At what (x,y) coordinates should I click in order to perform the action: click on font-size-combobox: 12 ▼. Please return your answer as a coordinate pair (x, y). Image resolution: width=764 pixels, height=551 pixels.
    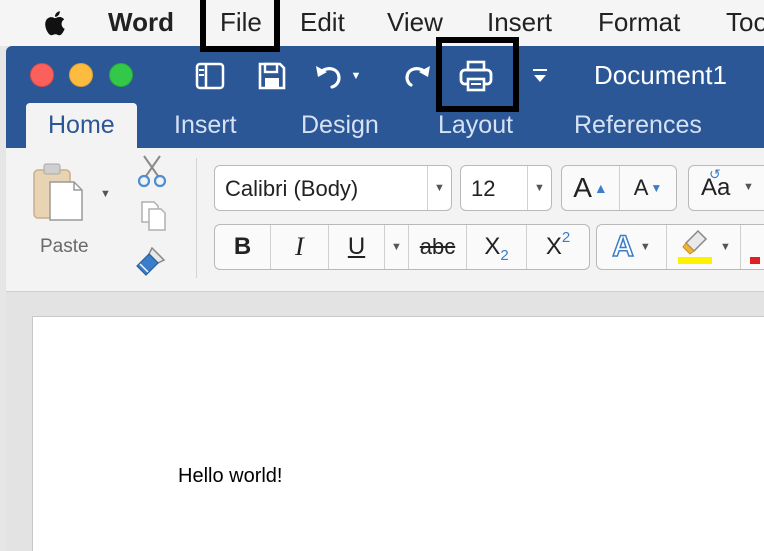
    Looking at the image, I should click on (506, 188).